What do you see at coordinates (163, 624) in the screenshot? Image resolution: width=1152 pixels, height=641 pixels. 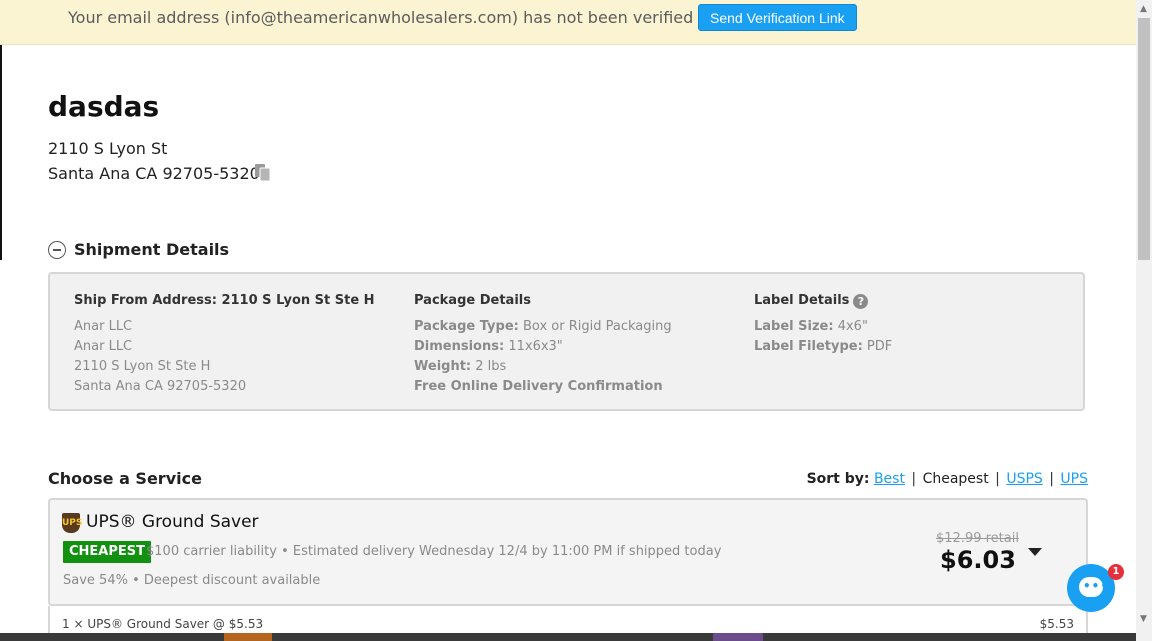 I see `breakdown-label: 1 × UPS® Ground Saver @ $5.53` at bounding box center [163, 624].